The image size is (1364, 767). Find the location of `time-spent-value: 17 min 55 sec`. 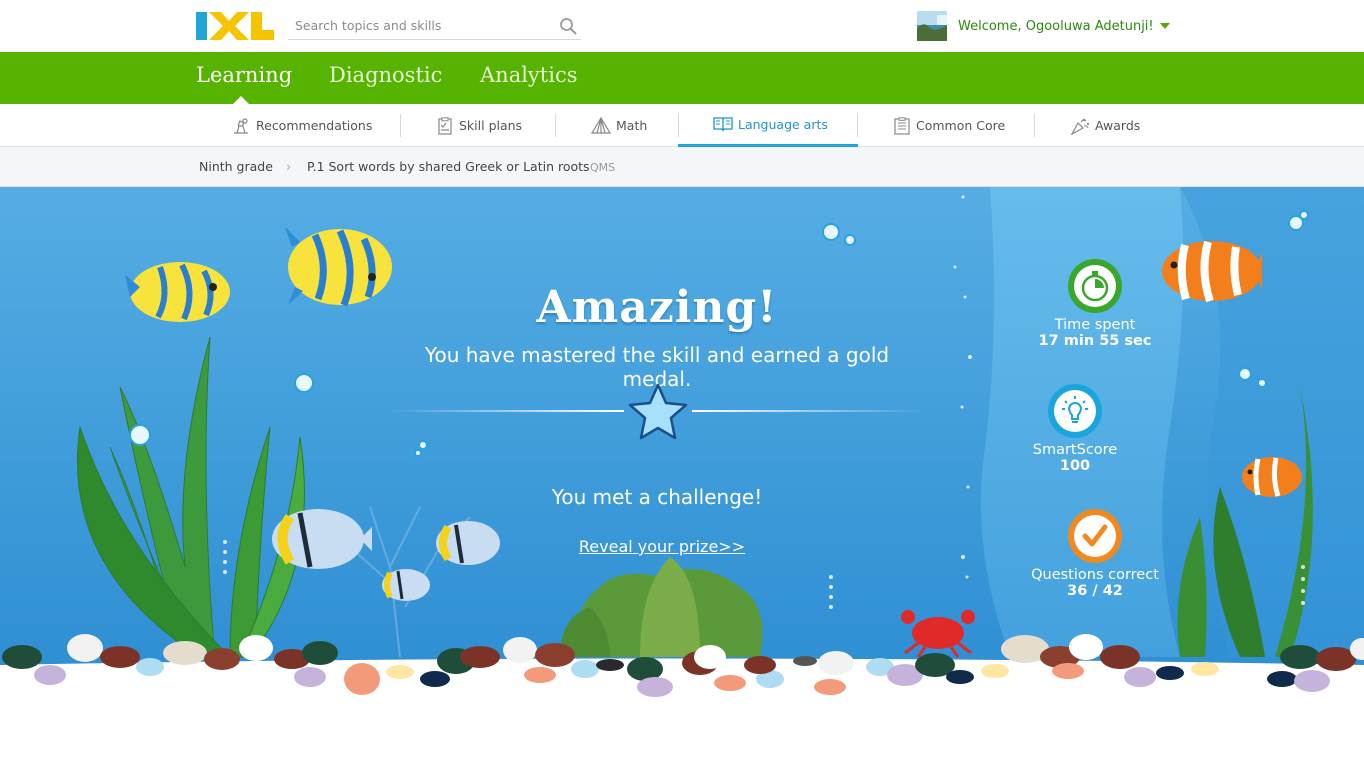

time-spent-value: 17 min 55 sec is located at coordinates (1095, 341).